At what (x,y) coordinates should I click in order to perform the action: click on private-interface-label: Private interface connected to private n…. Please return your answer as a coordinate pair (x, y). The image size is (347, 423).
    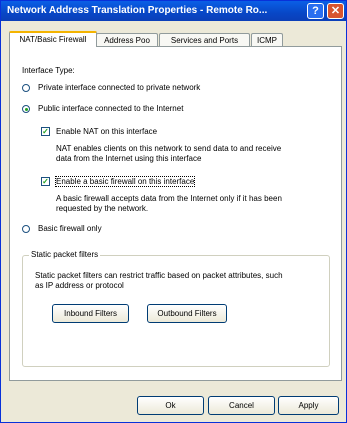
    Looking at the image, I should click on (119, 87).